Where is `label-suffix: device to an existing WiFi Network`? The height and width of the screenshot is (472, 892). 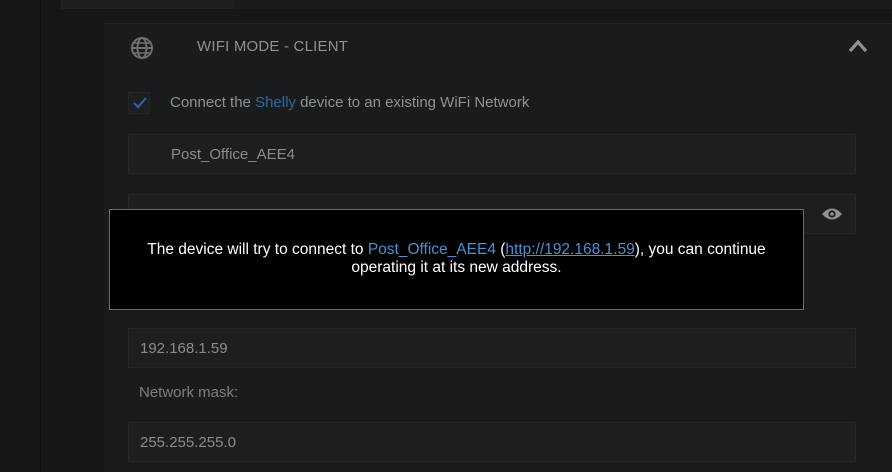 label-suffix: device to an existing WiFi Network is located at coordinates (412, 102).